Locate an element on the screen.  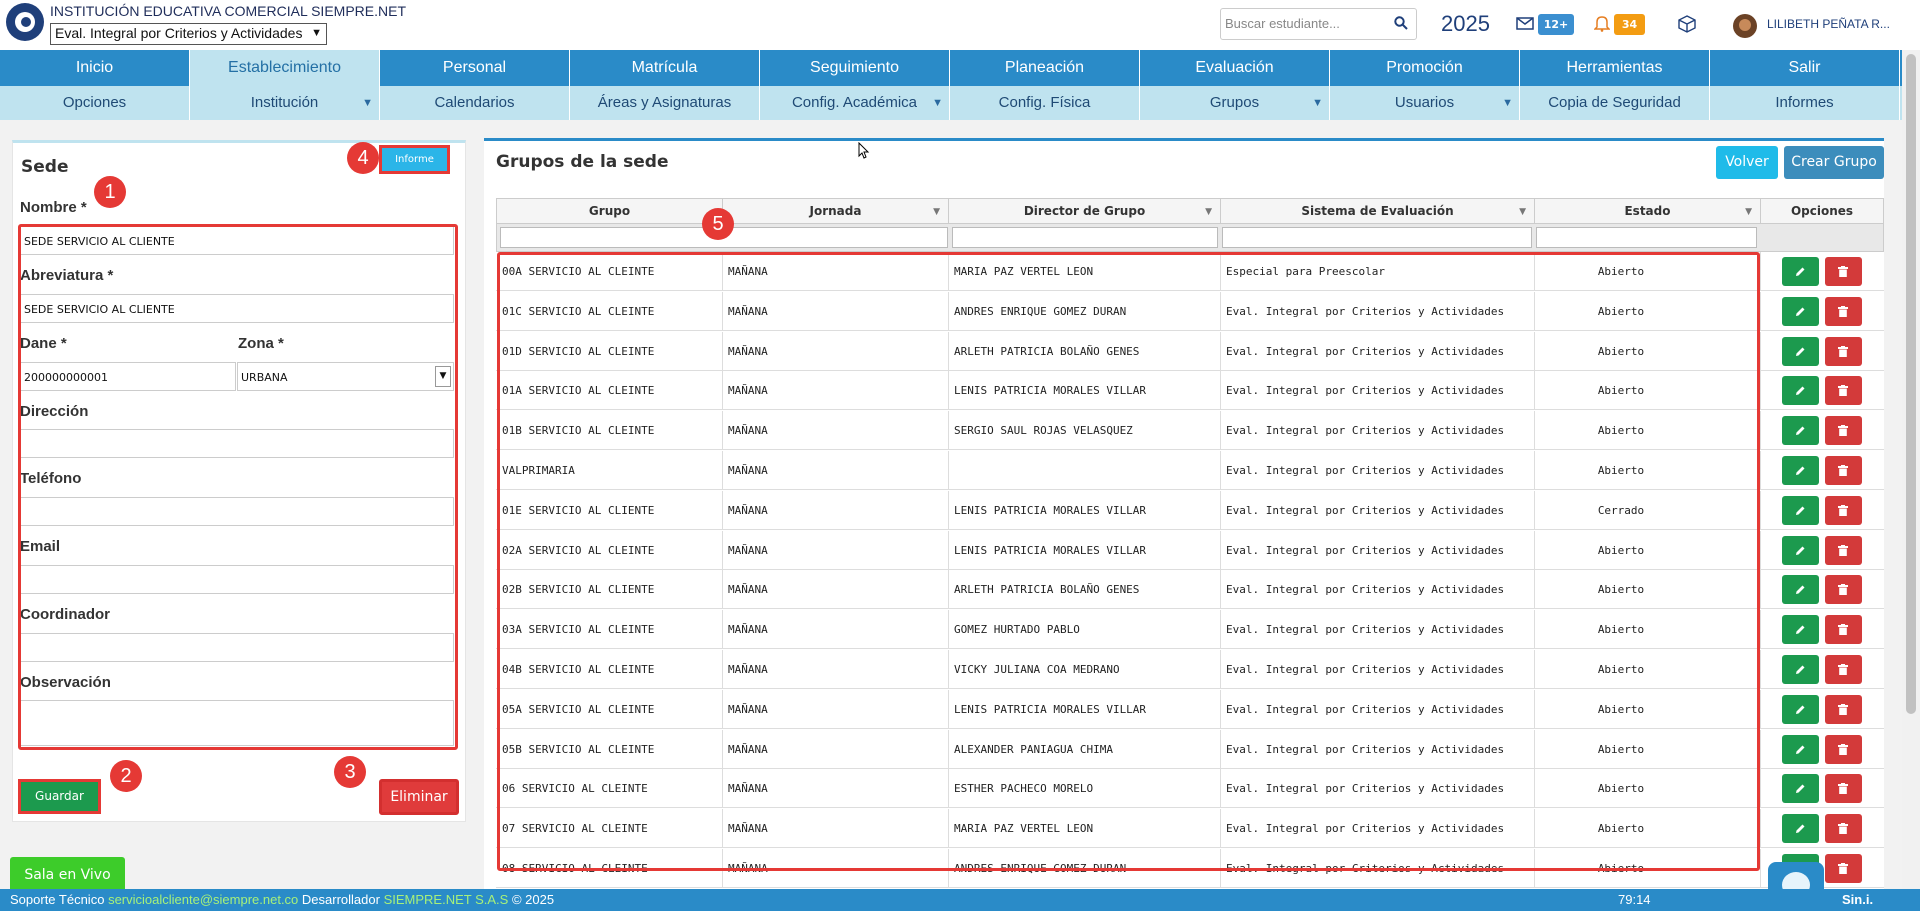
page-scrollbar is located at coordinates (1911, 469).